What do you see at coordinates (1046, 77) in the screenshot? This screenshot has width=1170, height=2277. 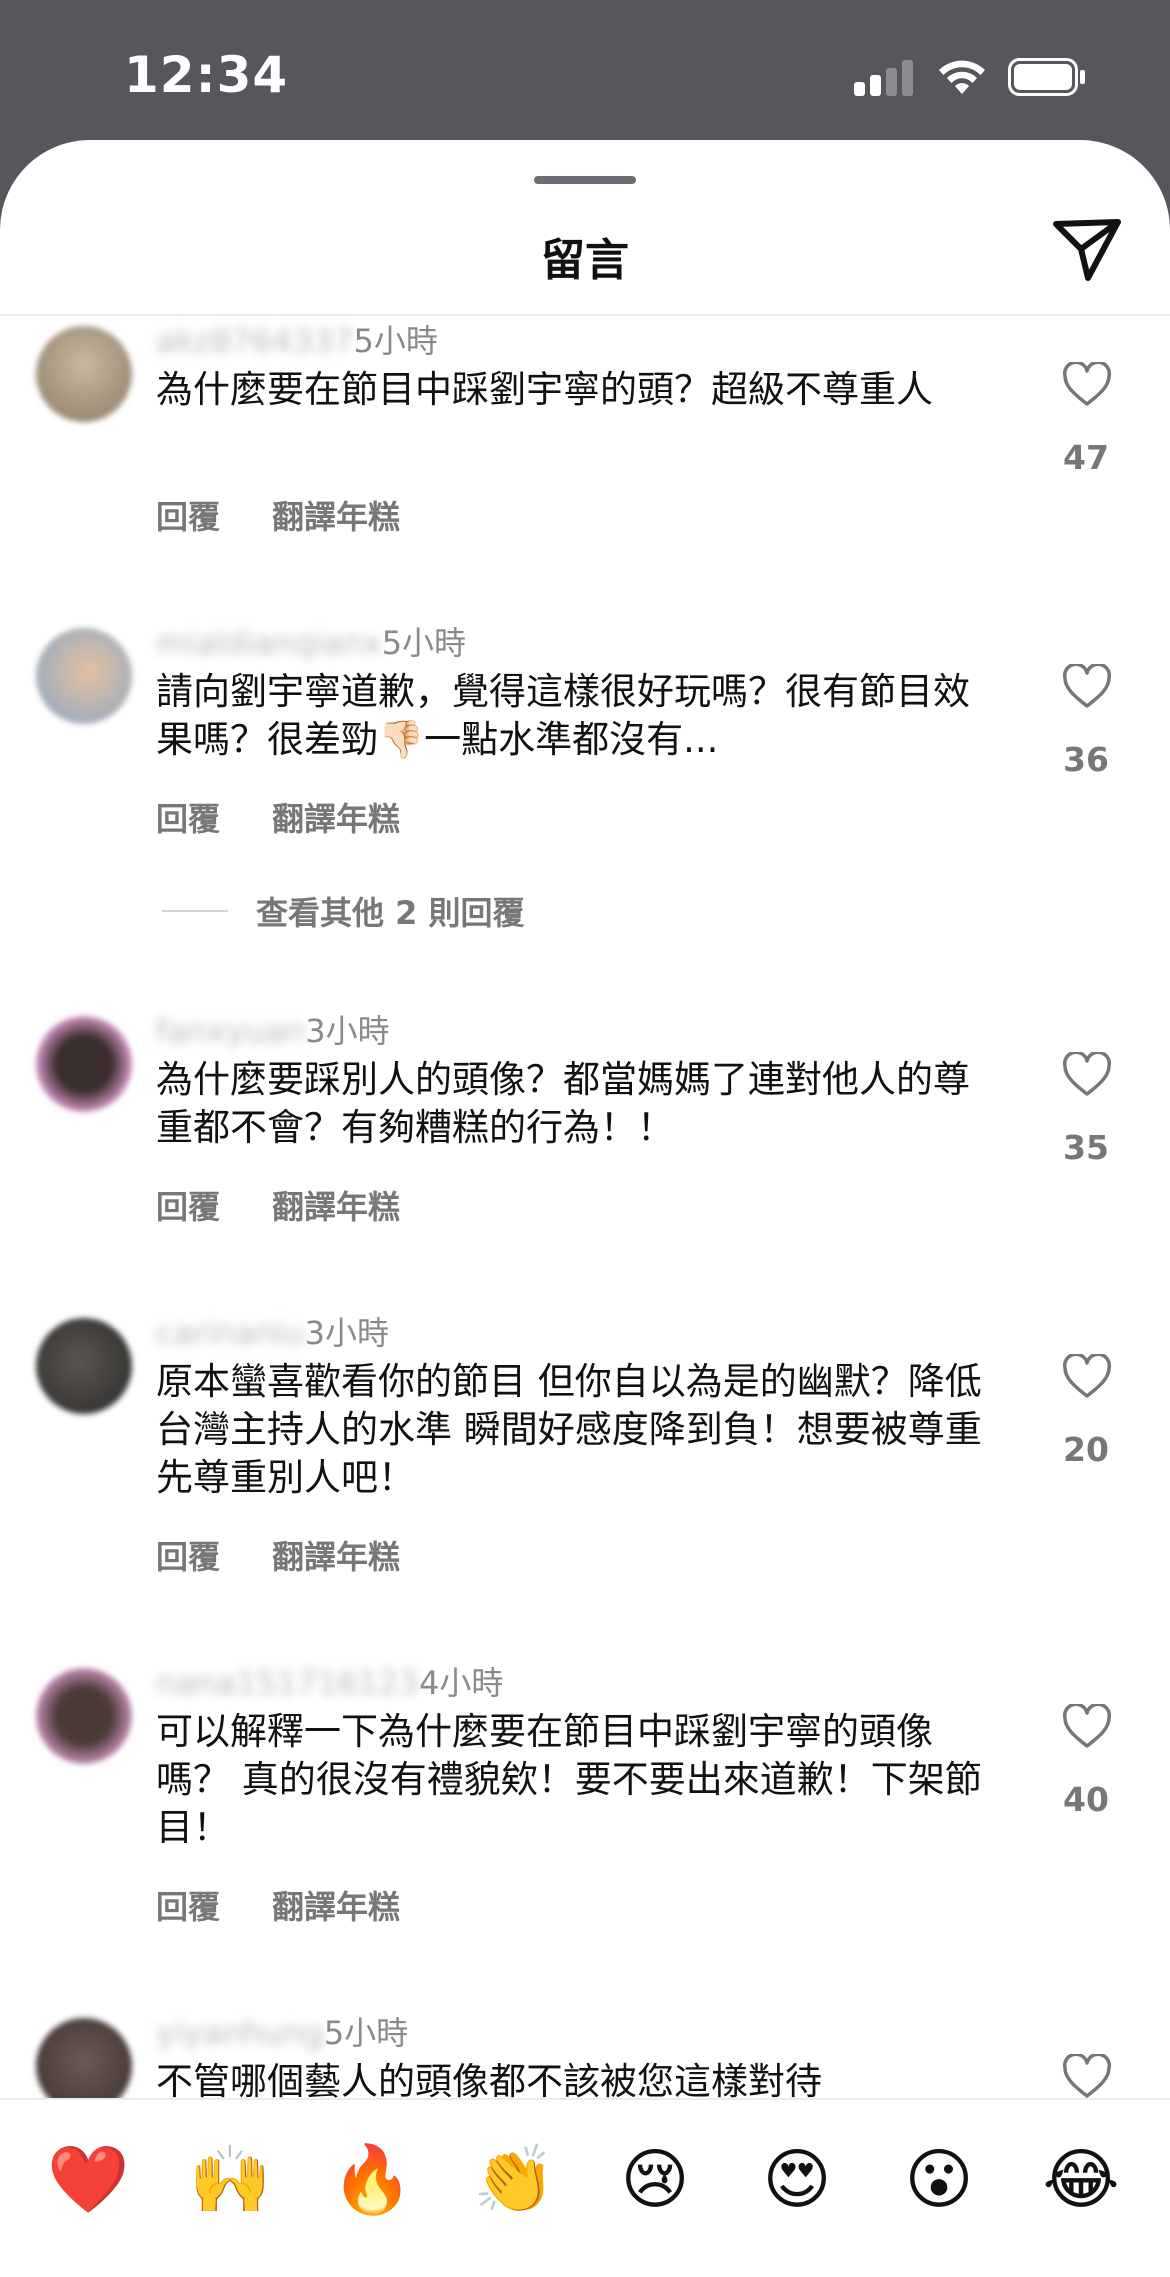 I see `battery-icon` at bounding box center [1046, 77].